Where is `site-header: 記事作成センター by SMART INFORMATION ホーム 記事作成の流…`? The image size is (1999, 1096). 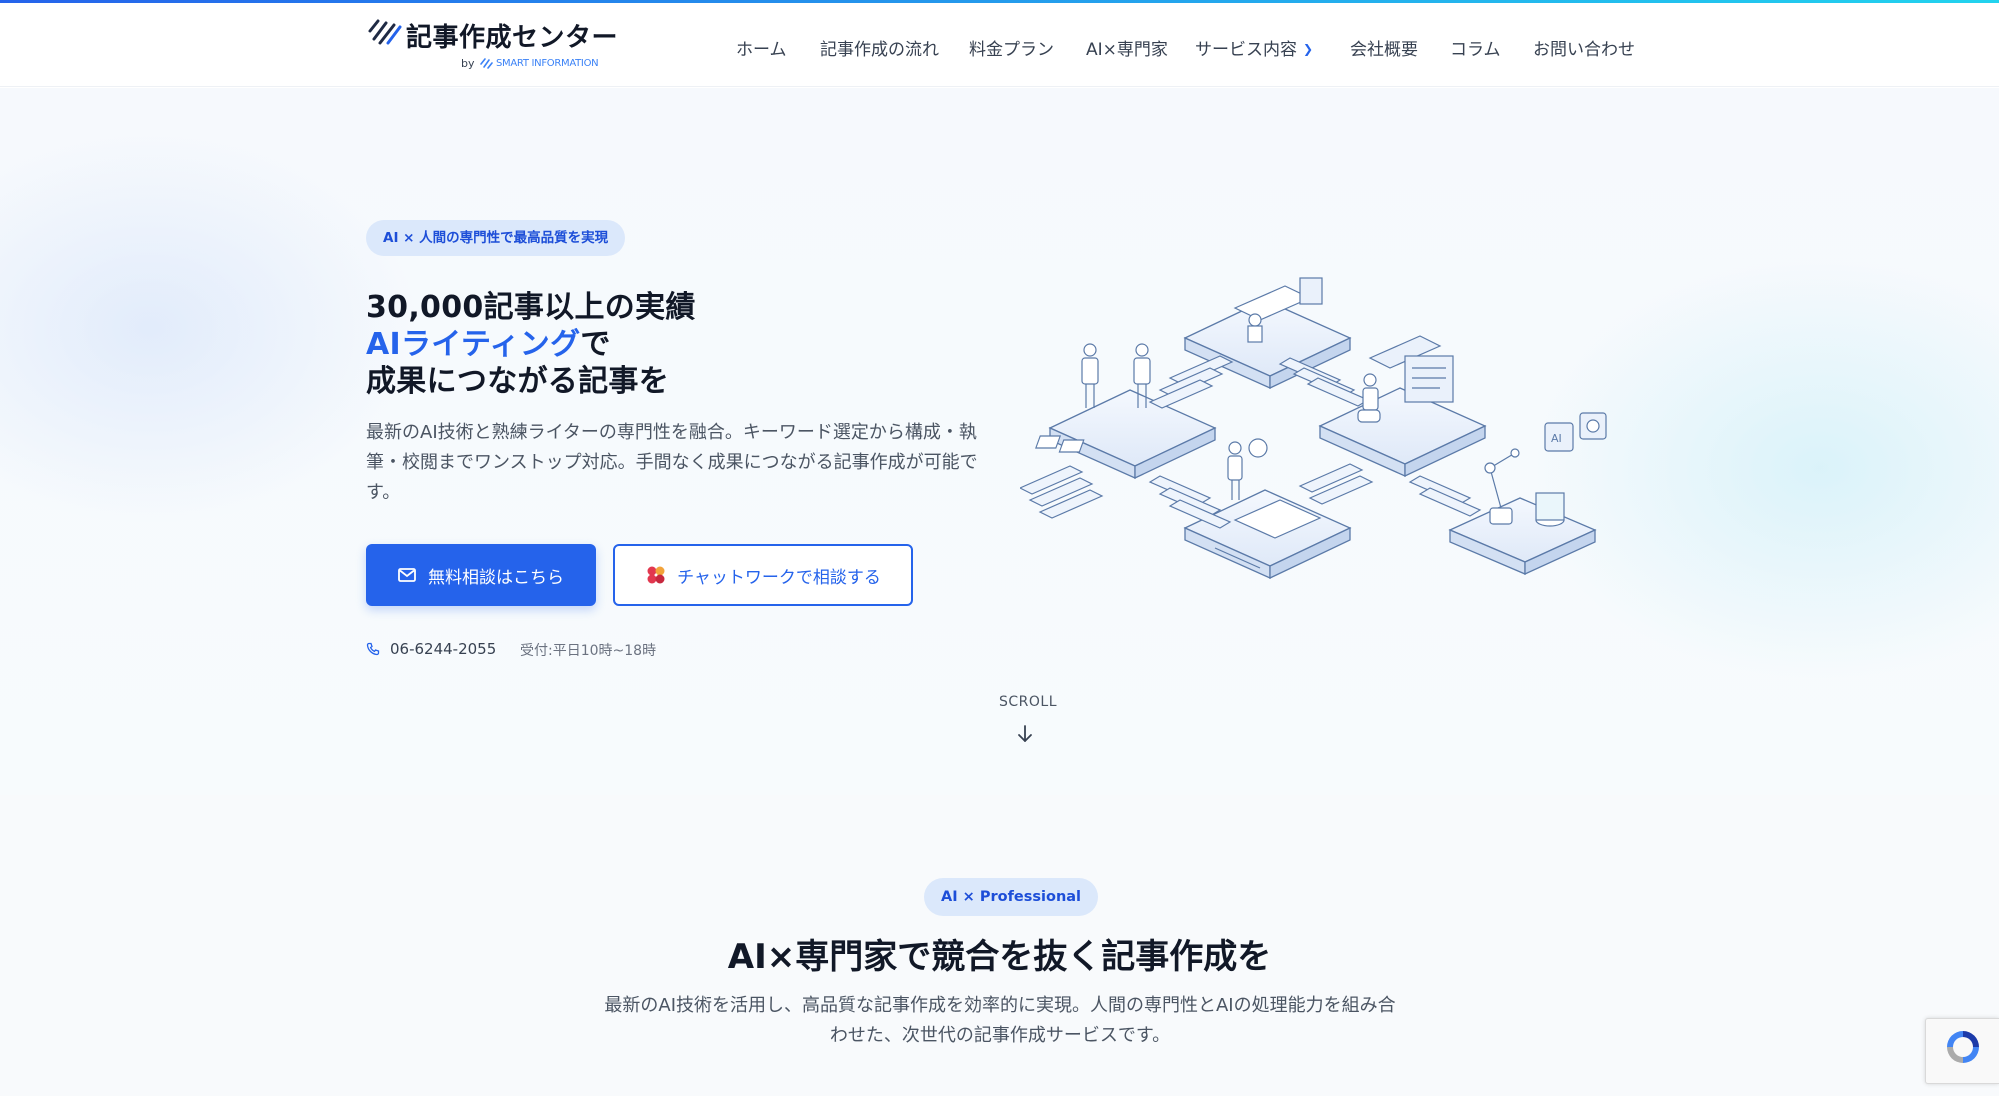 site-header: 記事作成センター by SMART INFORMATION ホーム 記事作成の流… is located at coordinates (999, 45).